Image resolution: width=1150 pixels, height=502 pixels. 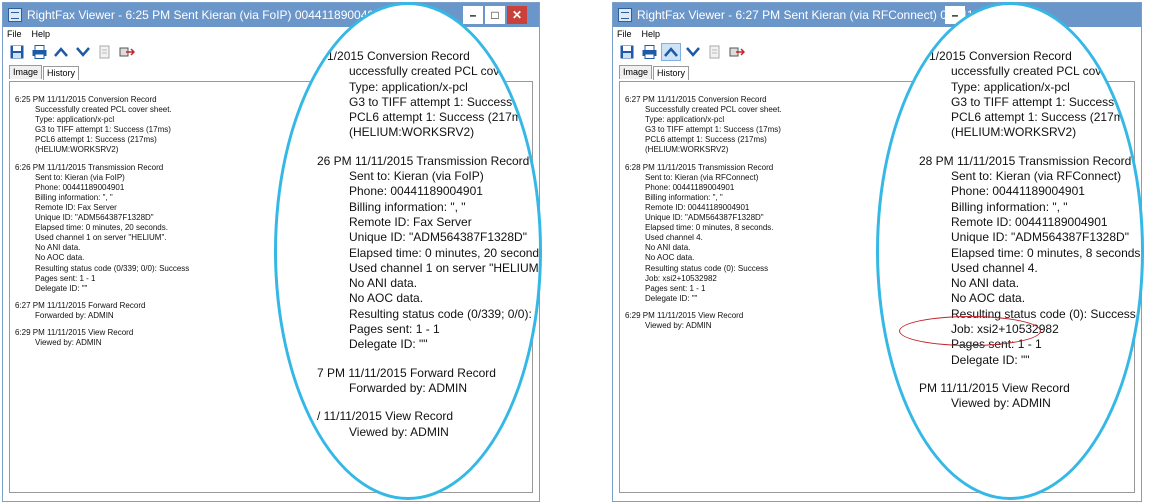 I want to click on entry-detail: Job: xsi2+10532982, so click(x=681, y=278).